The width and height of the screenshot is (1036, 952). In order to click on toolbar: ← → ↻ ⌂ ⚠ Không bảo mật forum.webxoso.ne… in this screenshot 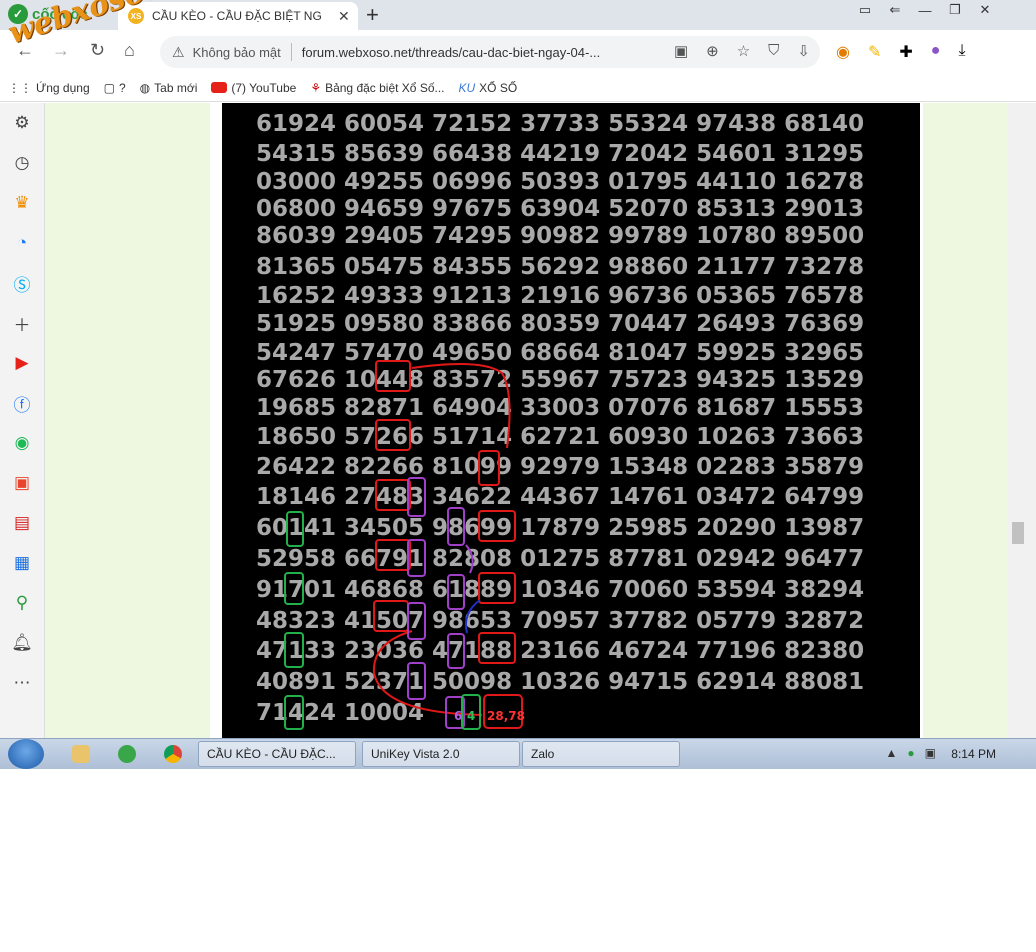, I will do `click(518, 52)`.